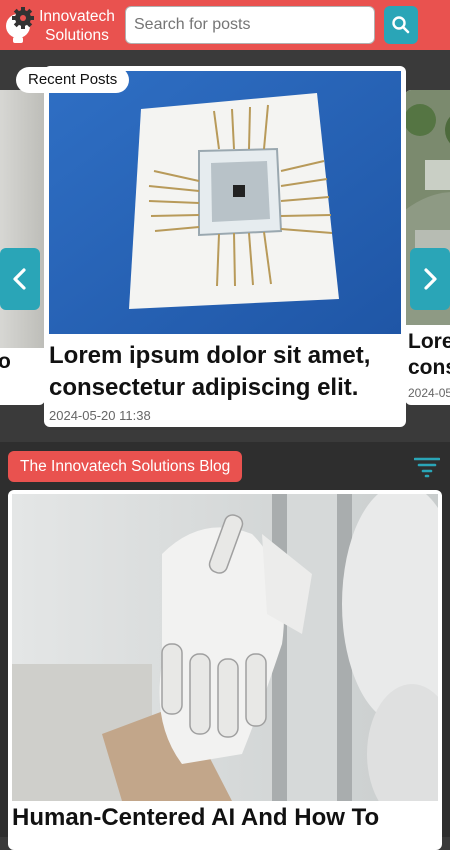 The image size is (450, 850). What do you see at coordinates (5, 361) in the screenshot?
I see `previous-post-title: o` at bounding box center [5, 361].